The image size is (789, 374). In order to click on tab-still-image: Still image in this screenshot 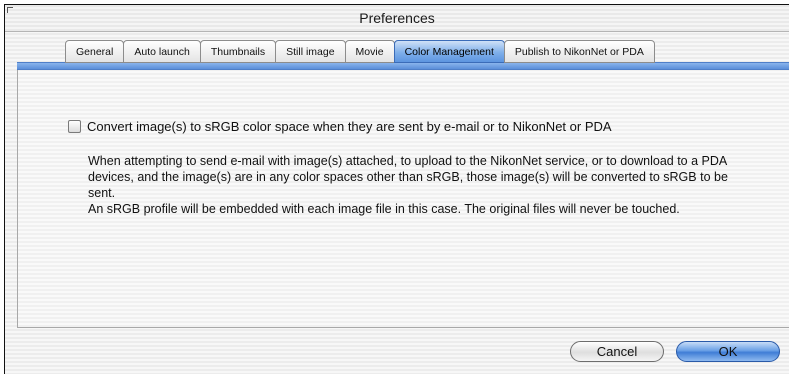, I will do `click(310, 51)`.